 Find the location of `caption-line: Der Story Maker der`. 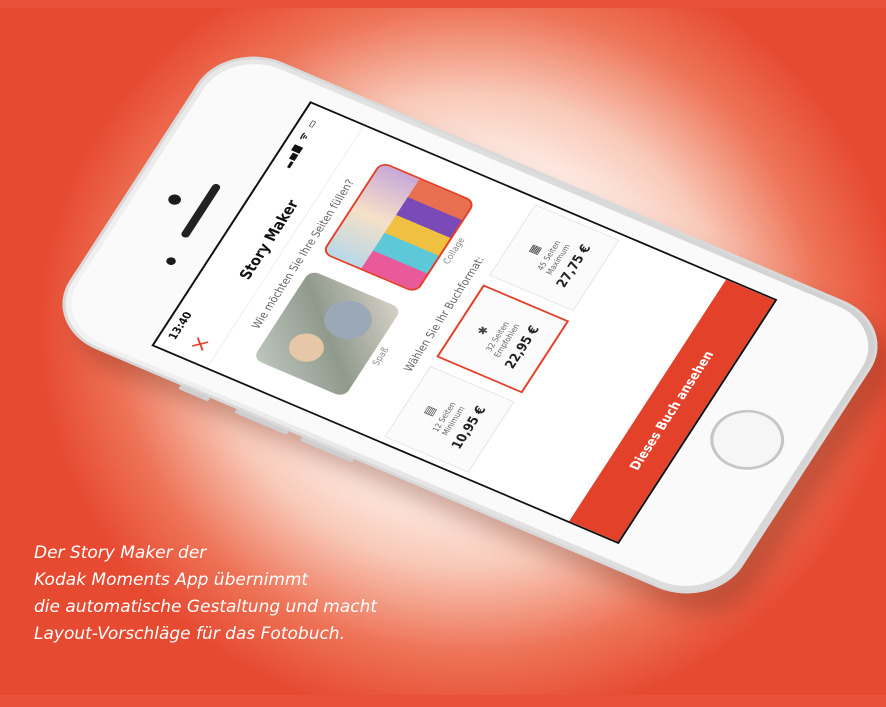

caption-line: Der Story Maker der is located at coordinates (120, 553).